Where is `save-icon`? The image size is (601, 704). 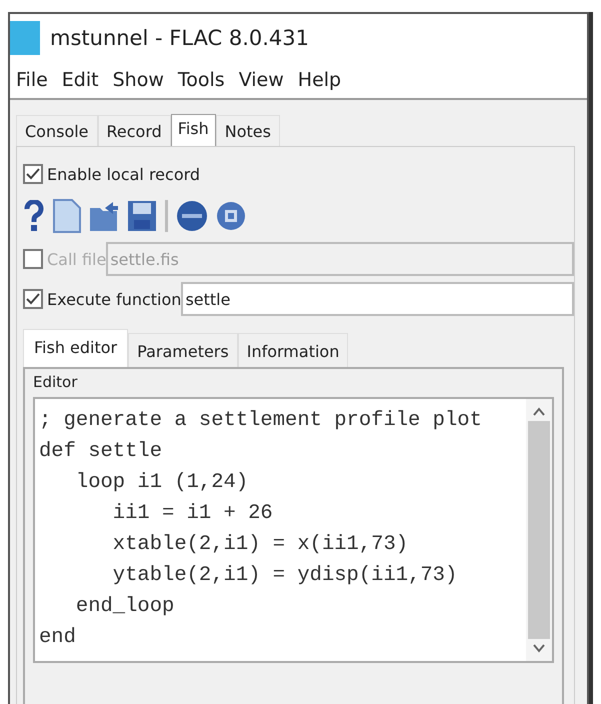
save-icon is located at coordinates (142, 216).